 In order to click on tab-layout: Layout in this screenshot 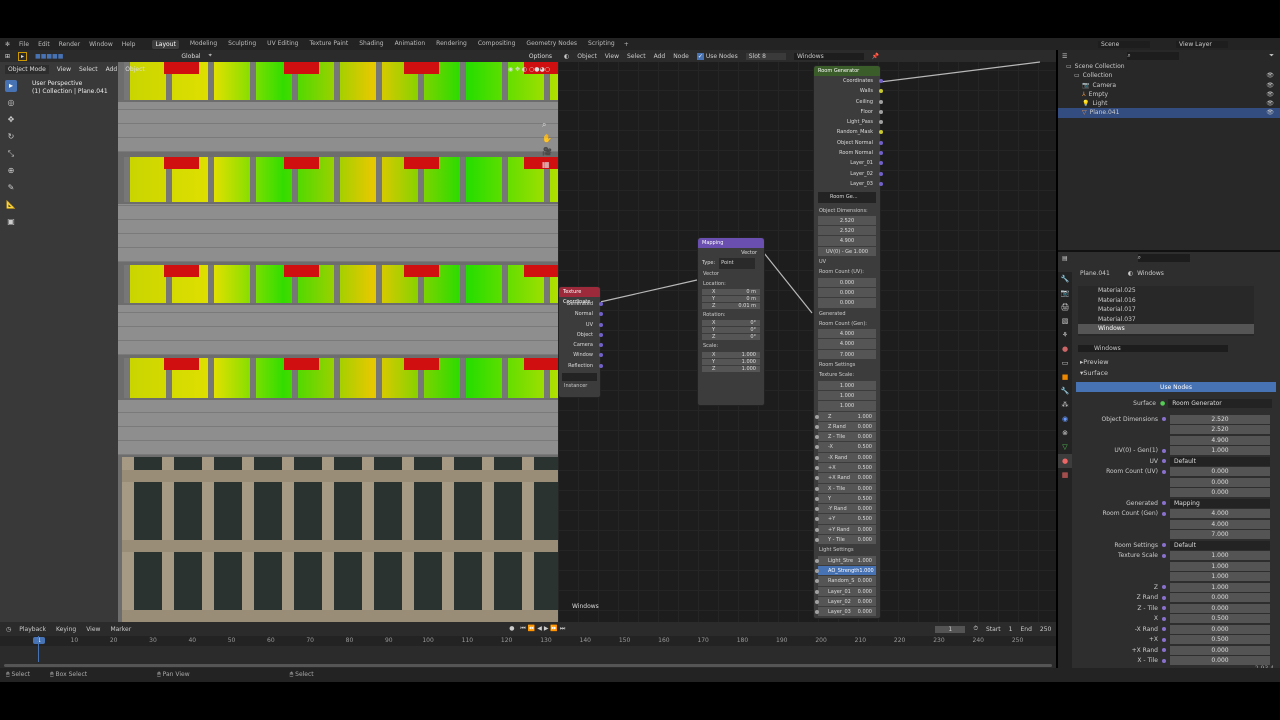, I will do `click(165, 44)`.